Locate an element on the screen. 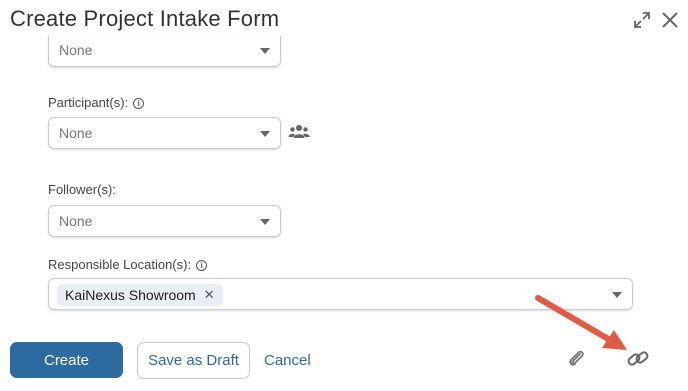  remove-chip-icon: ✕ is located at coordinates (209, 295).